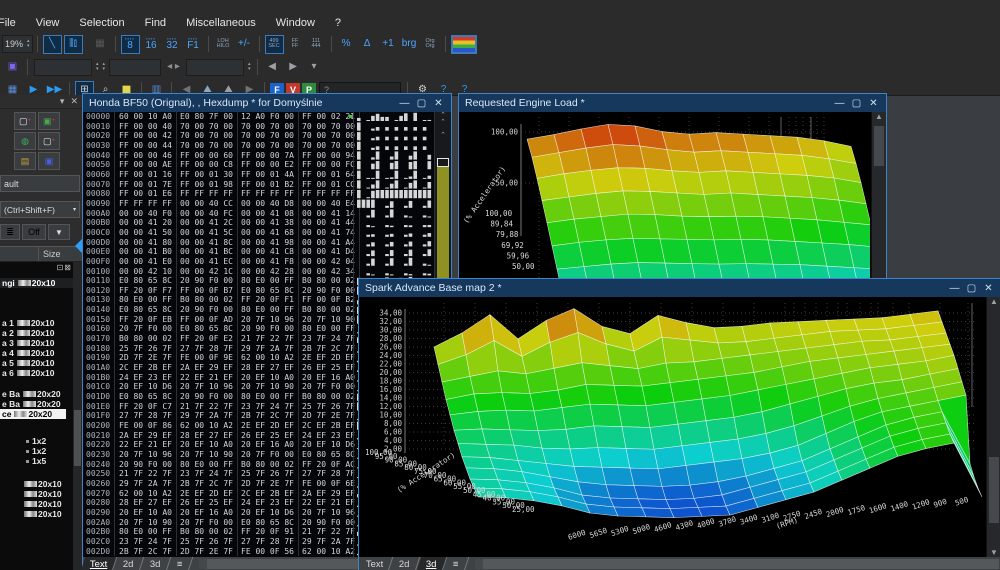 The width and height of the screenshot is (1000, 570). Describe the element at coordinates (62, 101) in the screenshot. I see `chevron-down-icon: ▾` at that location.